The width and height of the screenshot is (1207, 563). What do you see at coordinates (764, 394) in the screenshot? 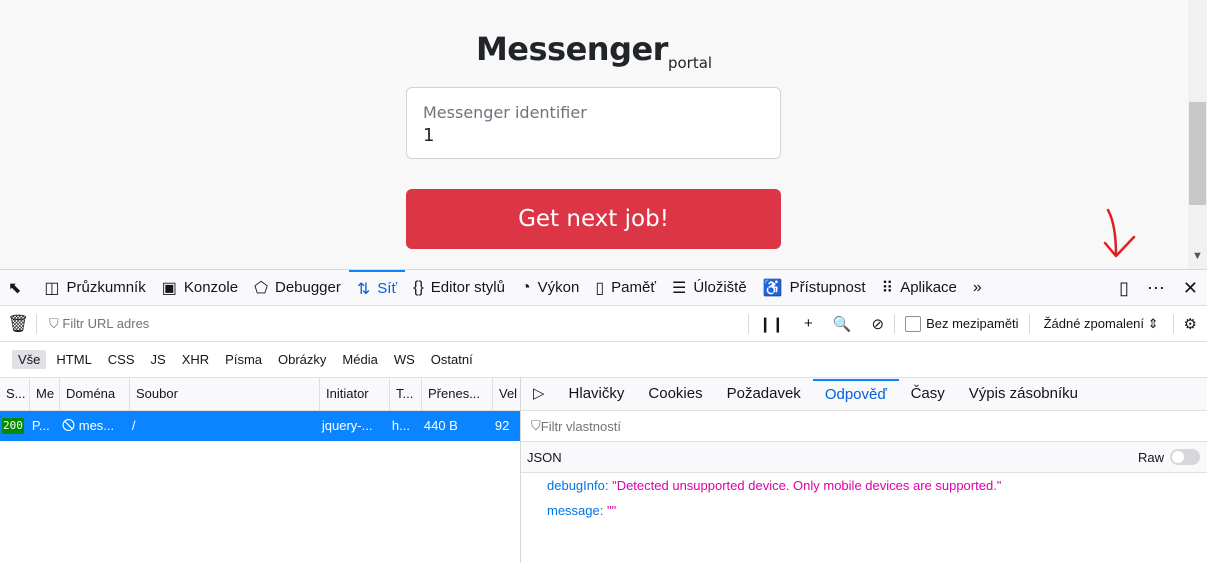
I see `tab-request: Požadavek` at bounding box center [764, 394].